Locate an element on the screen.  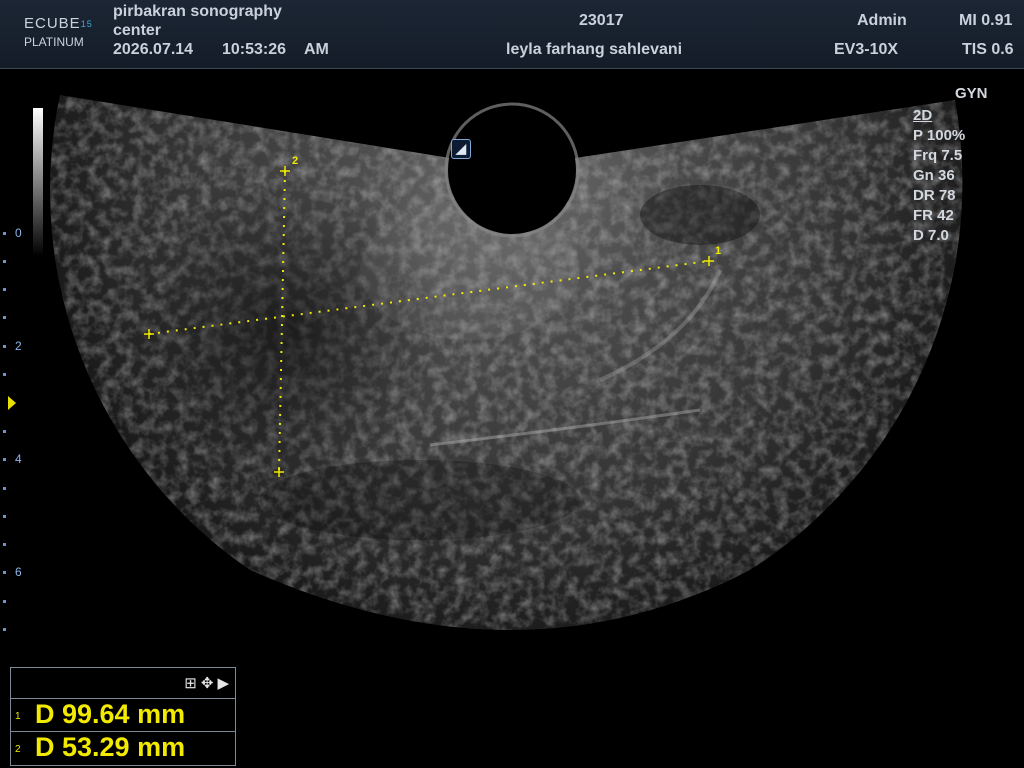
grayscale-bar is located at coordinates (38, 182).